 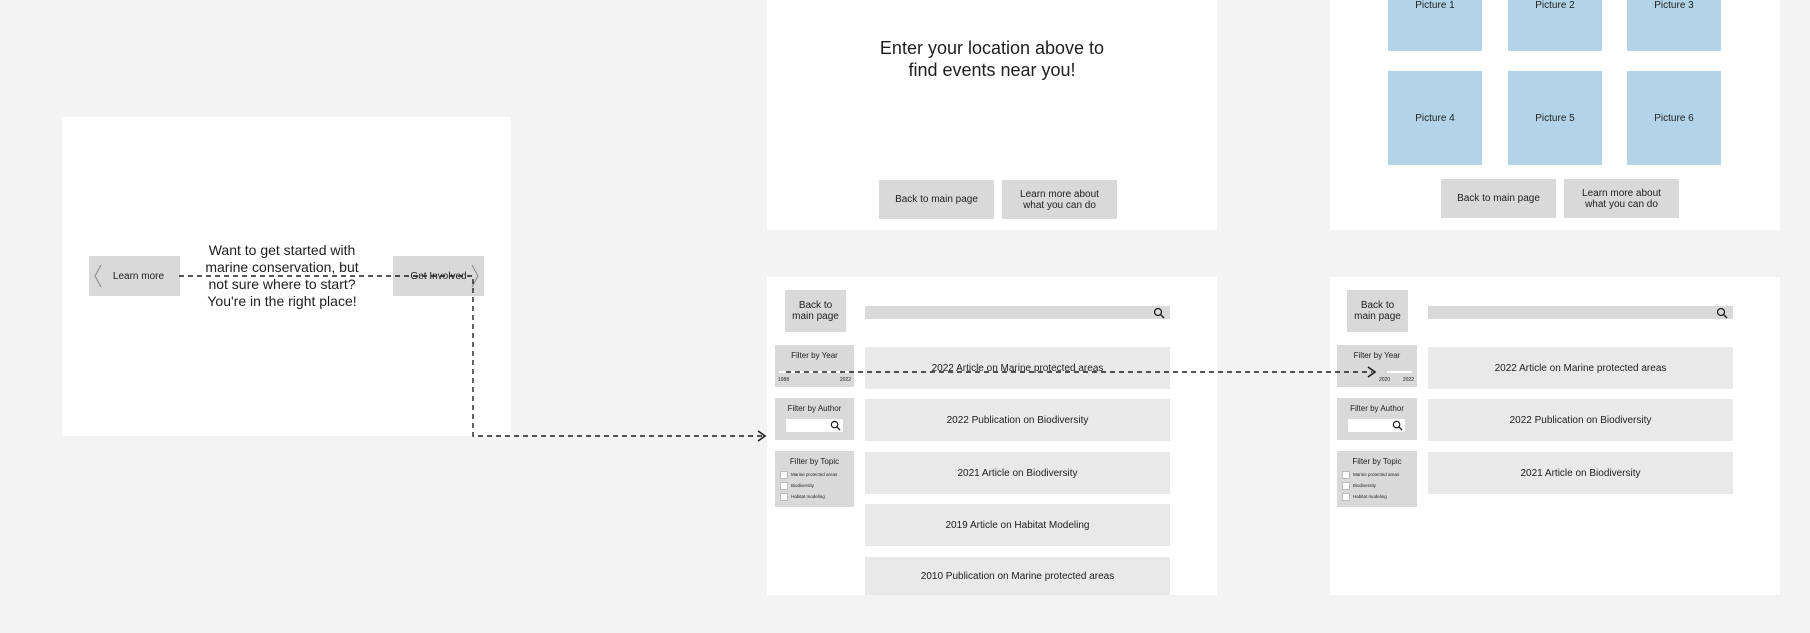 What do you see at coordinates (1017, 312) in the screenshot?
I see `library-search-bar` at bounding box center [1017, 312].